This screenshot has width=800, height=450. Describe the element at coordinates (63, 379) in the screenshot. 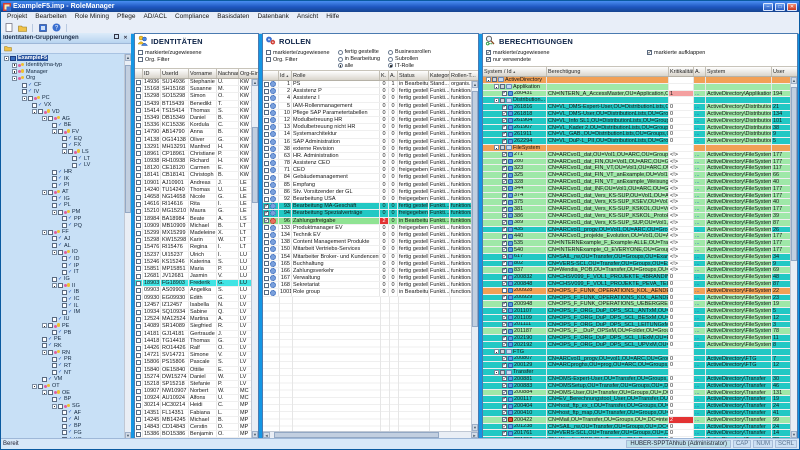

I see `tree-item: VM` at that location.